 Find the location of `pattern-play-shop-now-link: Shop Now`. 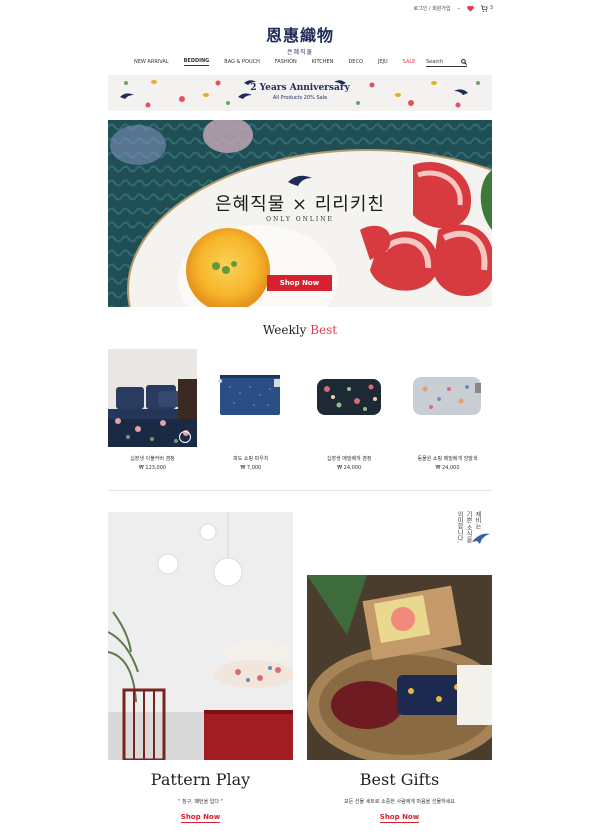

pattern-play-shop-now-link: Shop Now is located at coordinates (200, 818).